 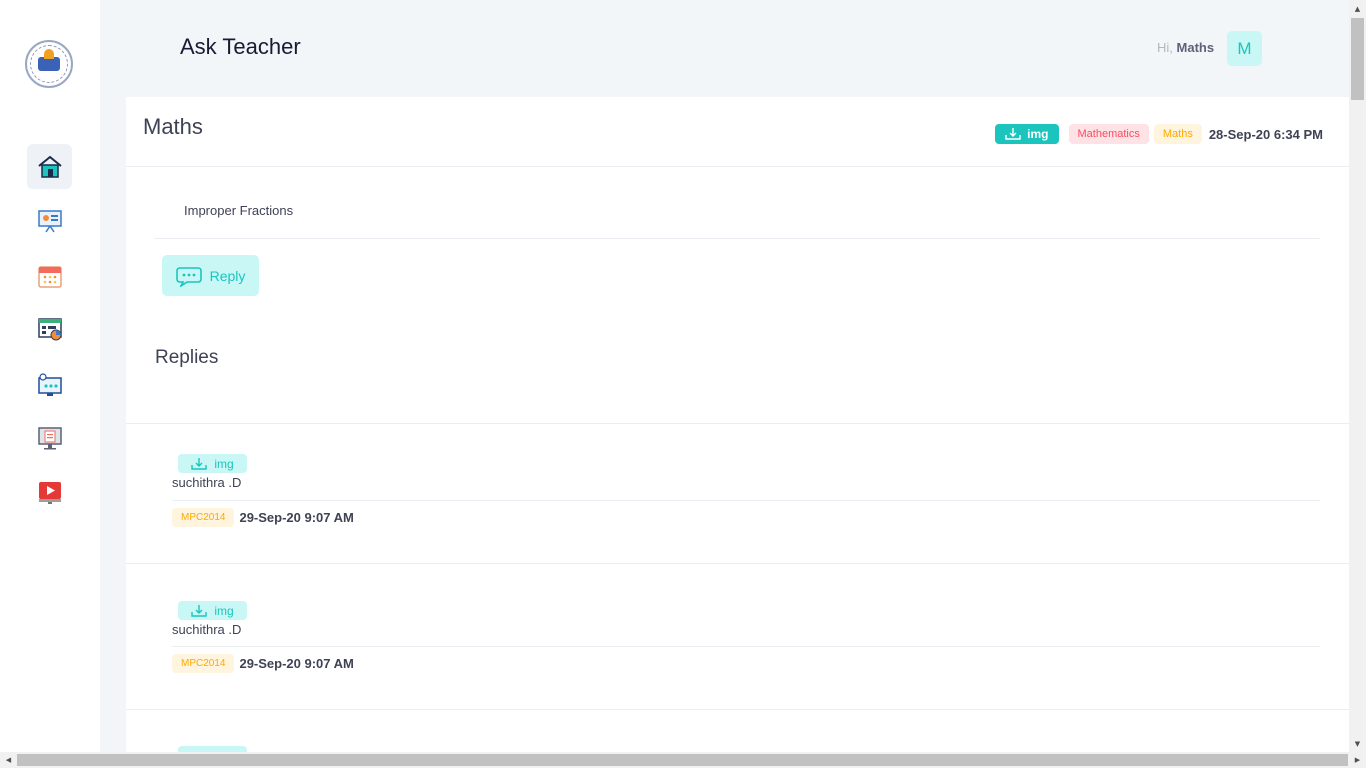 I want to click on vertical-scroll-thumb, so click(x=1357, y=59).